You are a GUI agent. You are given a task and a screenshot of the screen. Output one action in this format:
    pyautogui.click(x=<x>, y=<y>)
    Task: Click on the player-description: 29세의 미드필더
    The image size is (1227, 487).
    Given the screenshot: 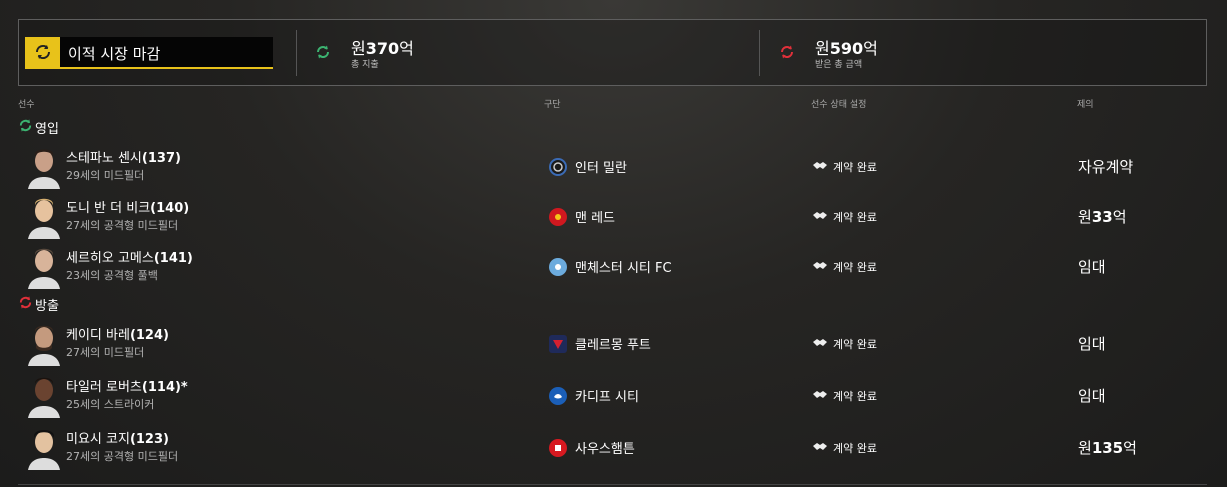 What is the action you would take?
    pyautogui.click(x=105, y=175)
    